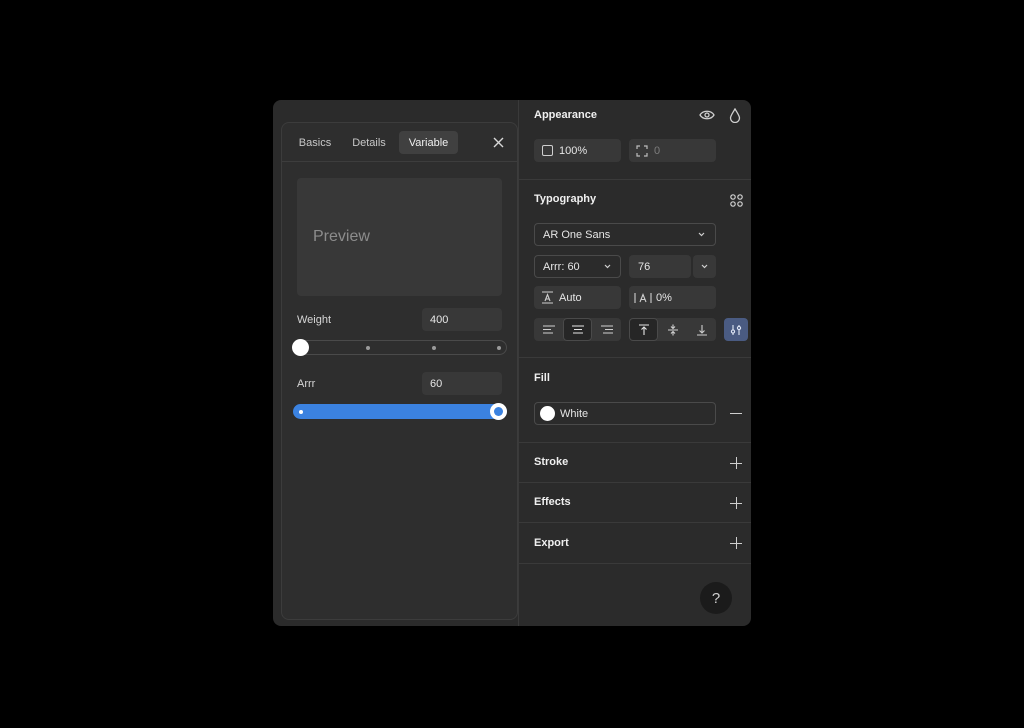  What do you see at coordinates (565, 115) in the screenshot?
I see `appearance-title: Appearance` at bounding box center [565, 115].